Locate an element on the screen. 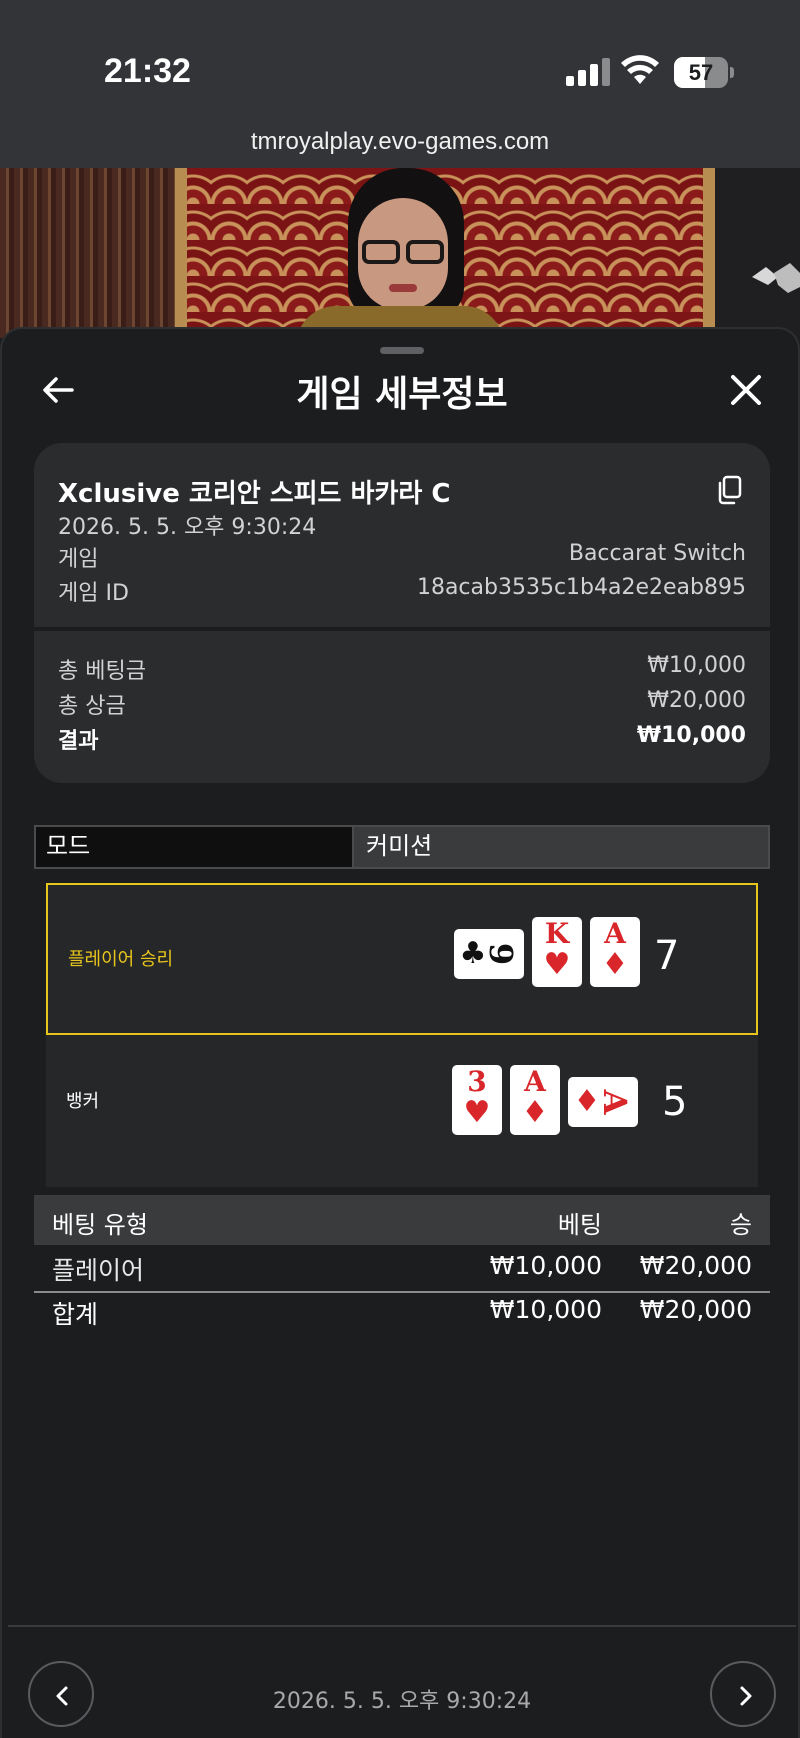 The height and width of the screenshot is (1738, 800). result-value: ₩10,000 is located at coordinates (691, 735).